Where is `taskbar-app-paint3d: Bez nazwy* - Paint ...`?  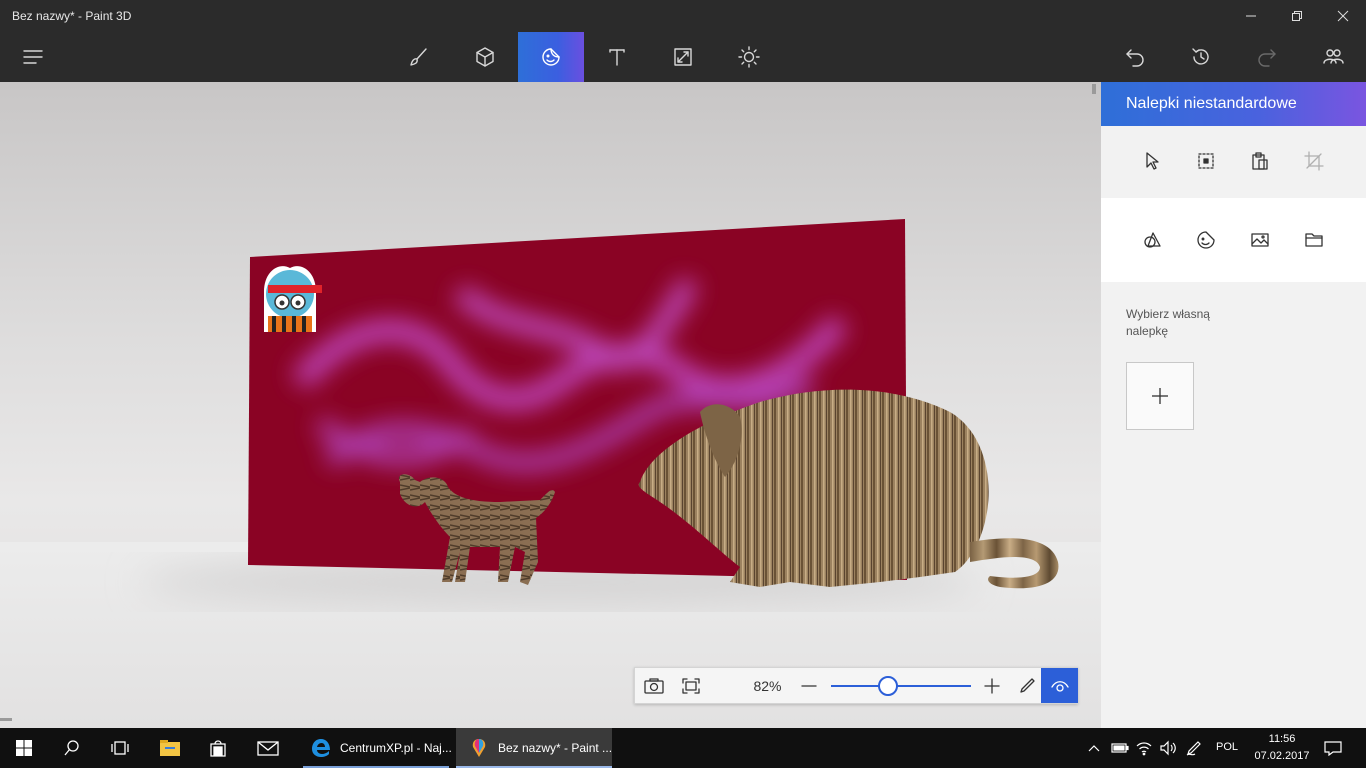 taskbar-app-paint3d: Bez nazwy* - Paint ... is located at coordinates (534, 748).